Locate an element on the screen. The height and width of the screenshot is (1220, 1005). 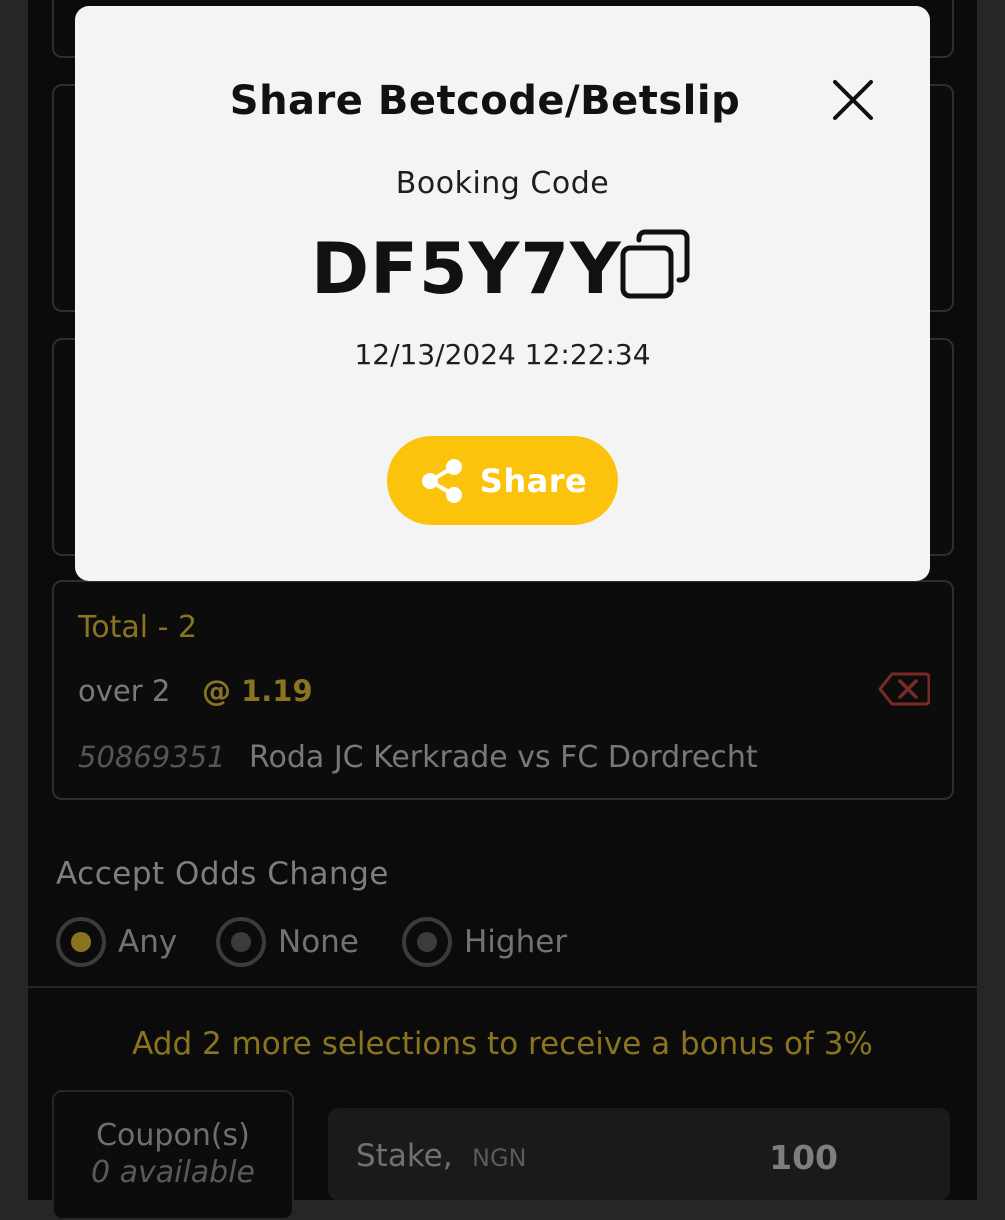
share-label: Share is located at coordinates (533, 480).